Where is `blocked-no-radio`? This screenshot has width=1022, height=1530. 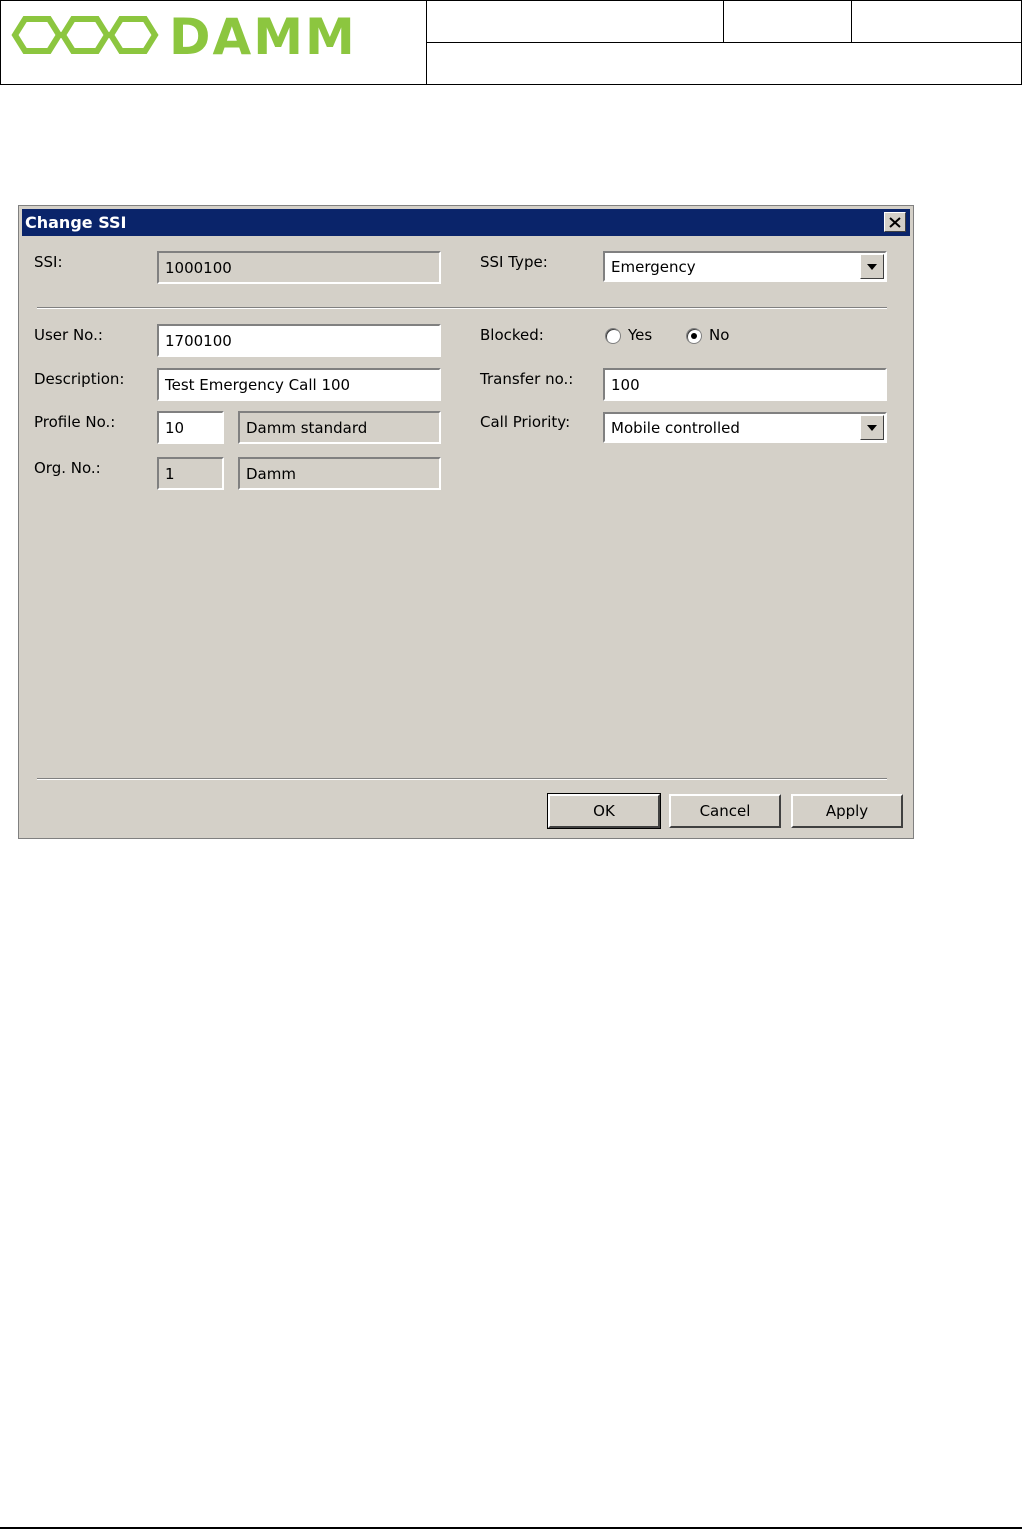 blocked-no-radio is located at coordinates (694, 336).